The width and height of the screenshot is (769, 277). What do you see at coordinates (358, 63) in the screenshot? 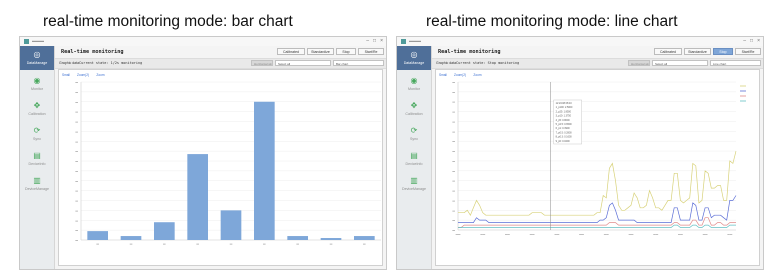
I see `chart-type-dropdown: Bar chart` at bounding box center [358, 63].